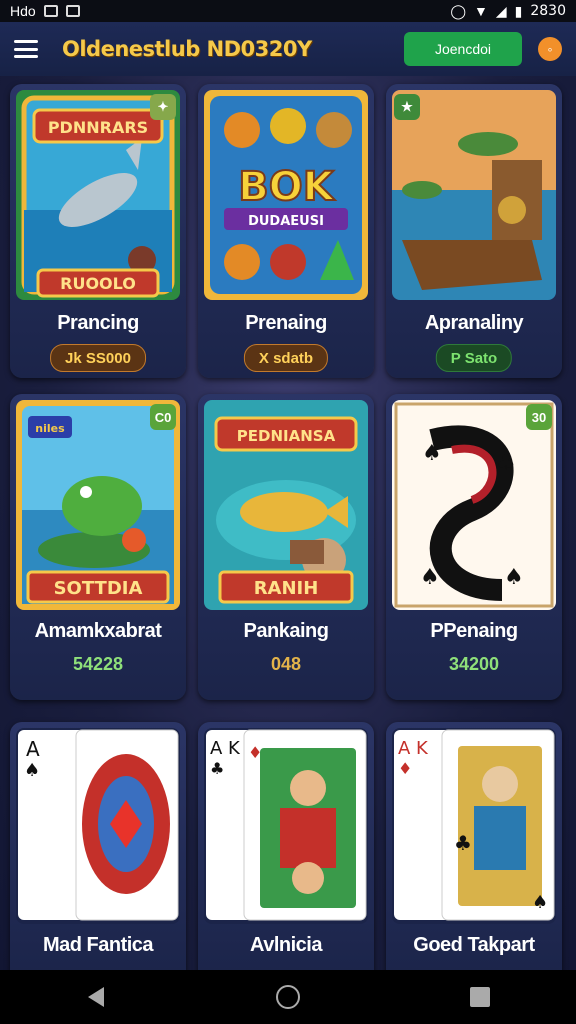 The height and width of the screenshot is (1024, 576). What do you see at coordinates (33, 749) in the screenshot?
I see `card-rank: A` at bounding box center [33, 749].